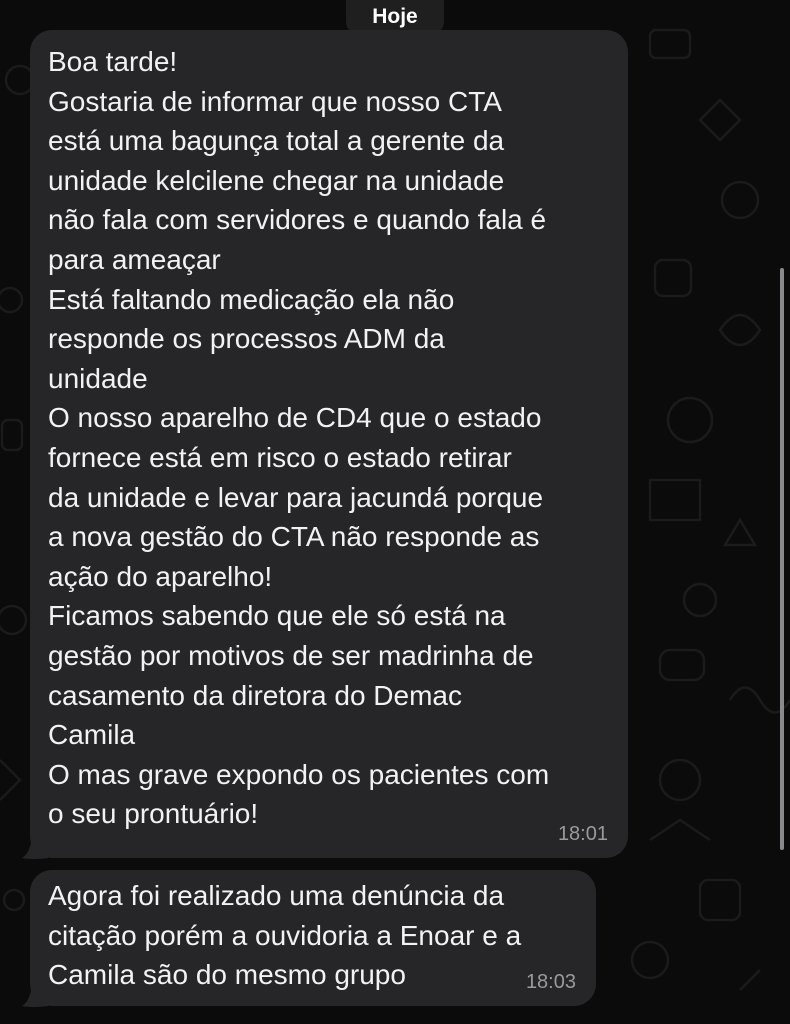  Describe the element at coordinates (582, 834) in the screenshot. I see `message-timestamp: 18:01` at that location.